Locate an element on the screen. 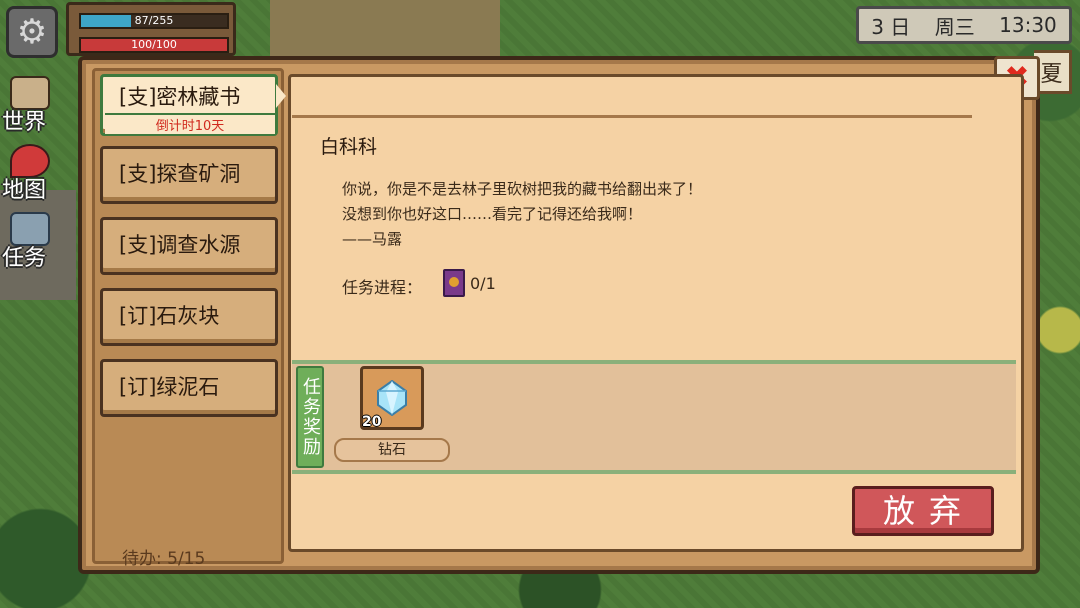 The height and width of the screenshot is (608, 1080). player-stats: 87/255 100/100 is located at coordinates (151, 29).